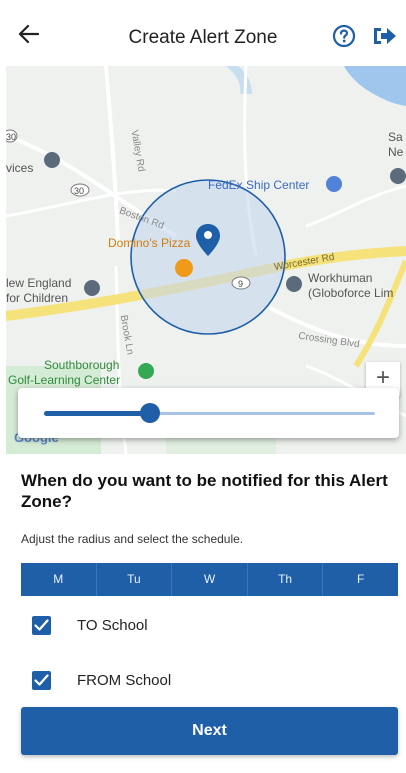 The height and width of the screenshot is (773, 406). I want to click on option-from-school: FROM School, so click(101, 680).